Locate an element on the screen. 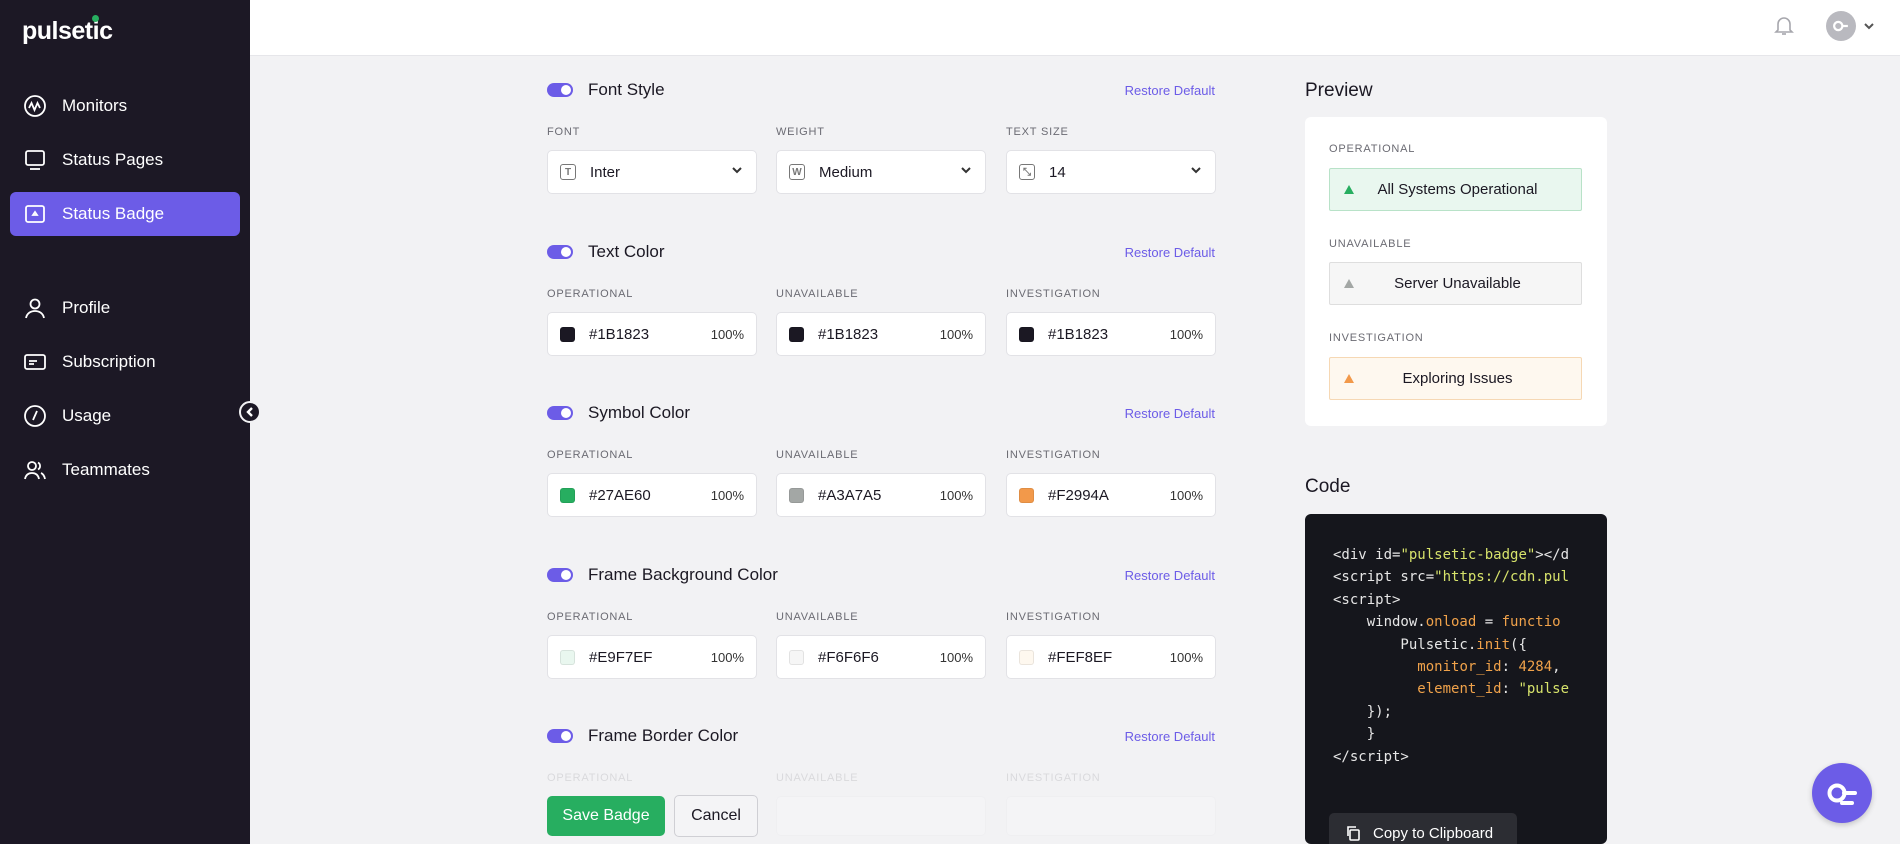 The image size is (1900, 844). logo: pulsetic is located at coordinates (67, 30).